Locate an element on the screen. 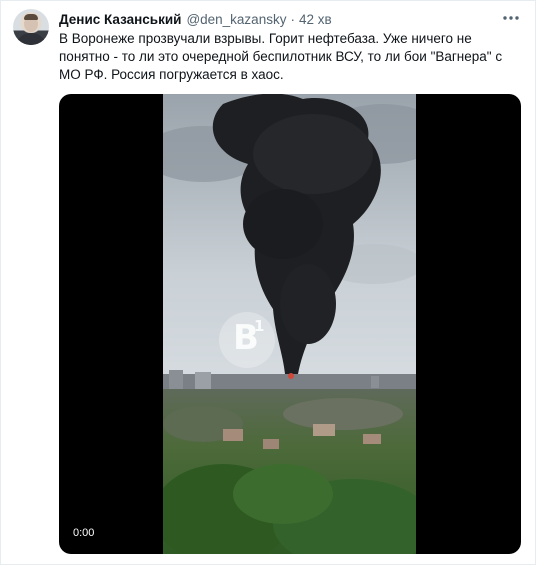  avatar-hair is located at coordinates (31, 17).